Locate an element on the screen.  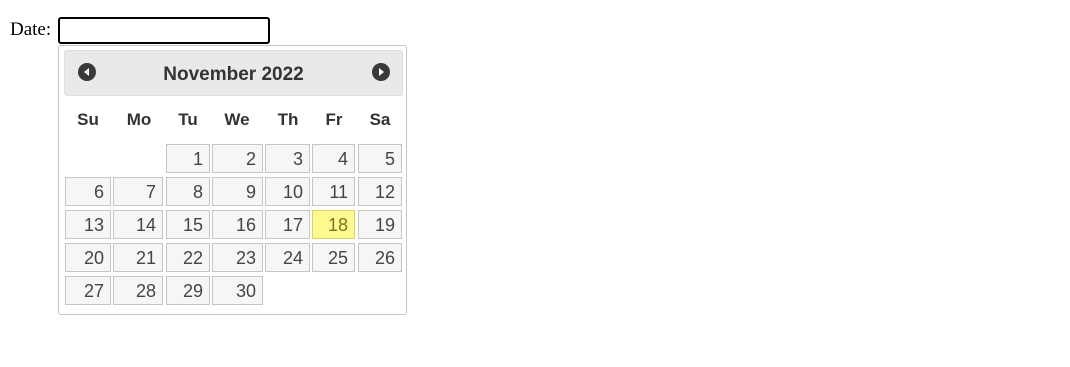
day-of-week-tu: Tu is located at coordinates (188, 119).